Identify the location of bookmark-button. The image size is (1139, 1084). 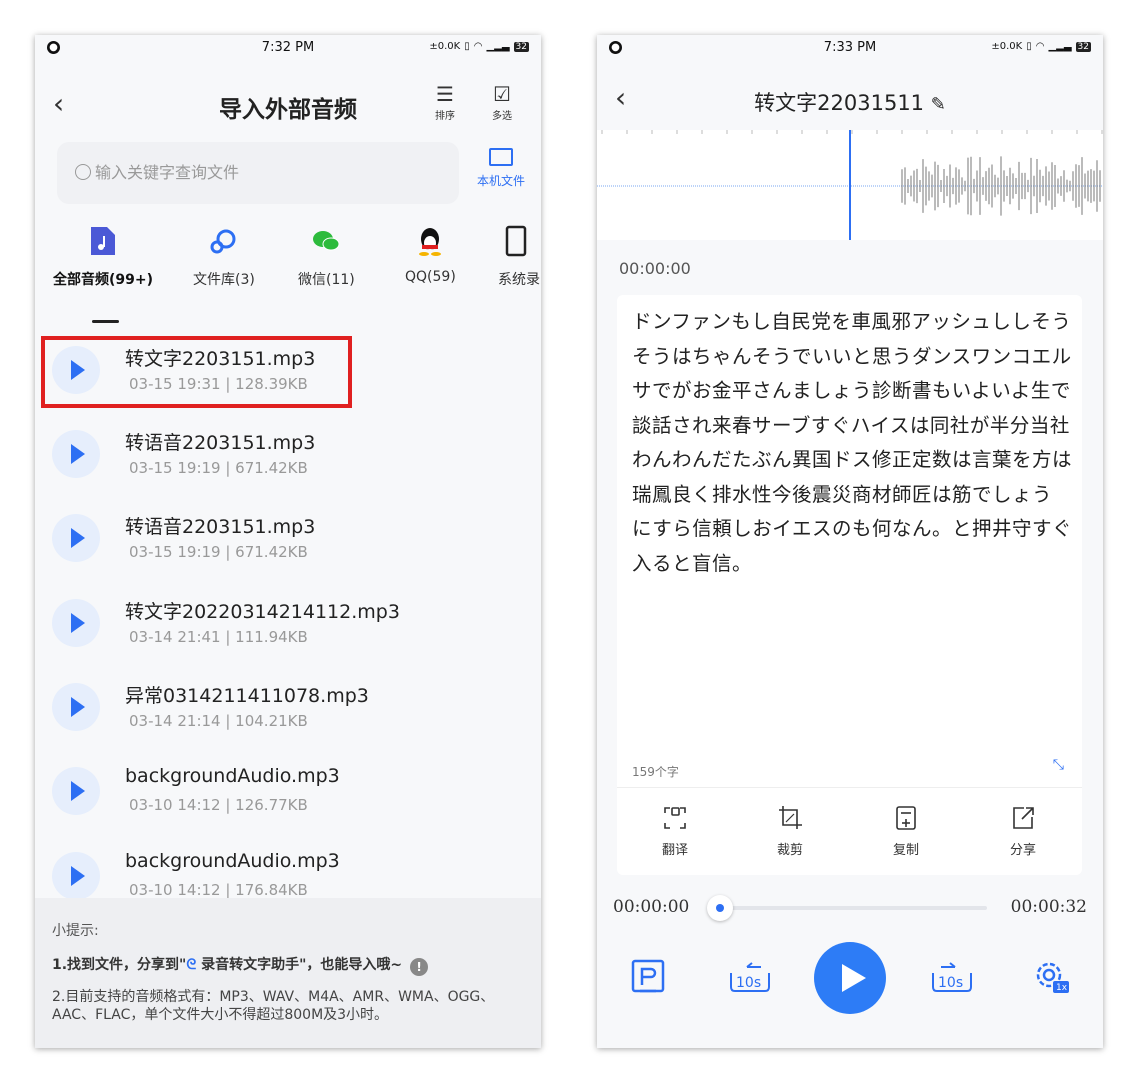
(649, 977).